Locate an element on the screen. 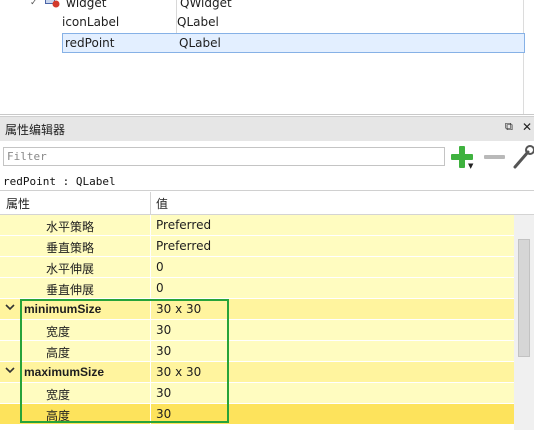  property-name: 垂直伸展 is located at coordinates (70, 290).